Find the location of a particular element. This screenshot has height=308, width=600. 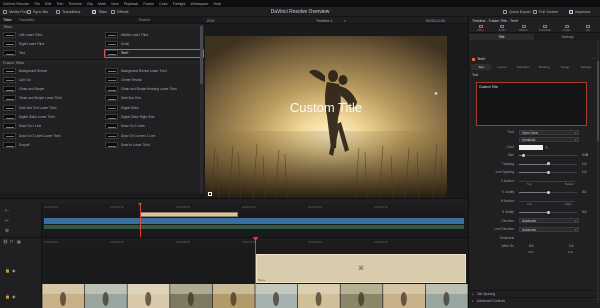

title-item: Clean and Simple Heading Lower Third is located at coordinates (154, 89).